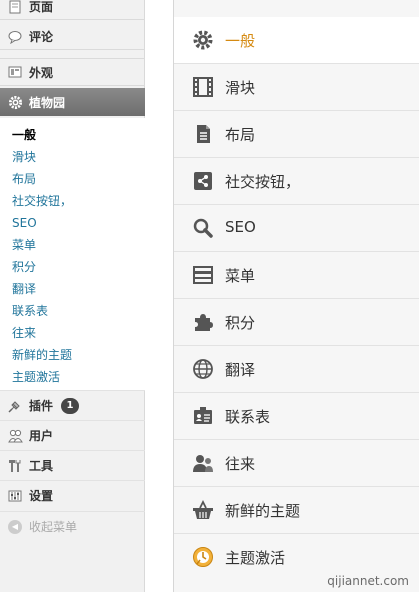 The width and height of the screenshot is (419, 592). Describe the element at coordinates (203, 510) in the screenshot. I see `basket-icon` at that location.